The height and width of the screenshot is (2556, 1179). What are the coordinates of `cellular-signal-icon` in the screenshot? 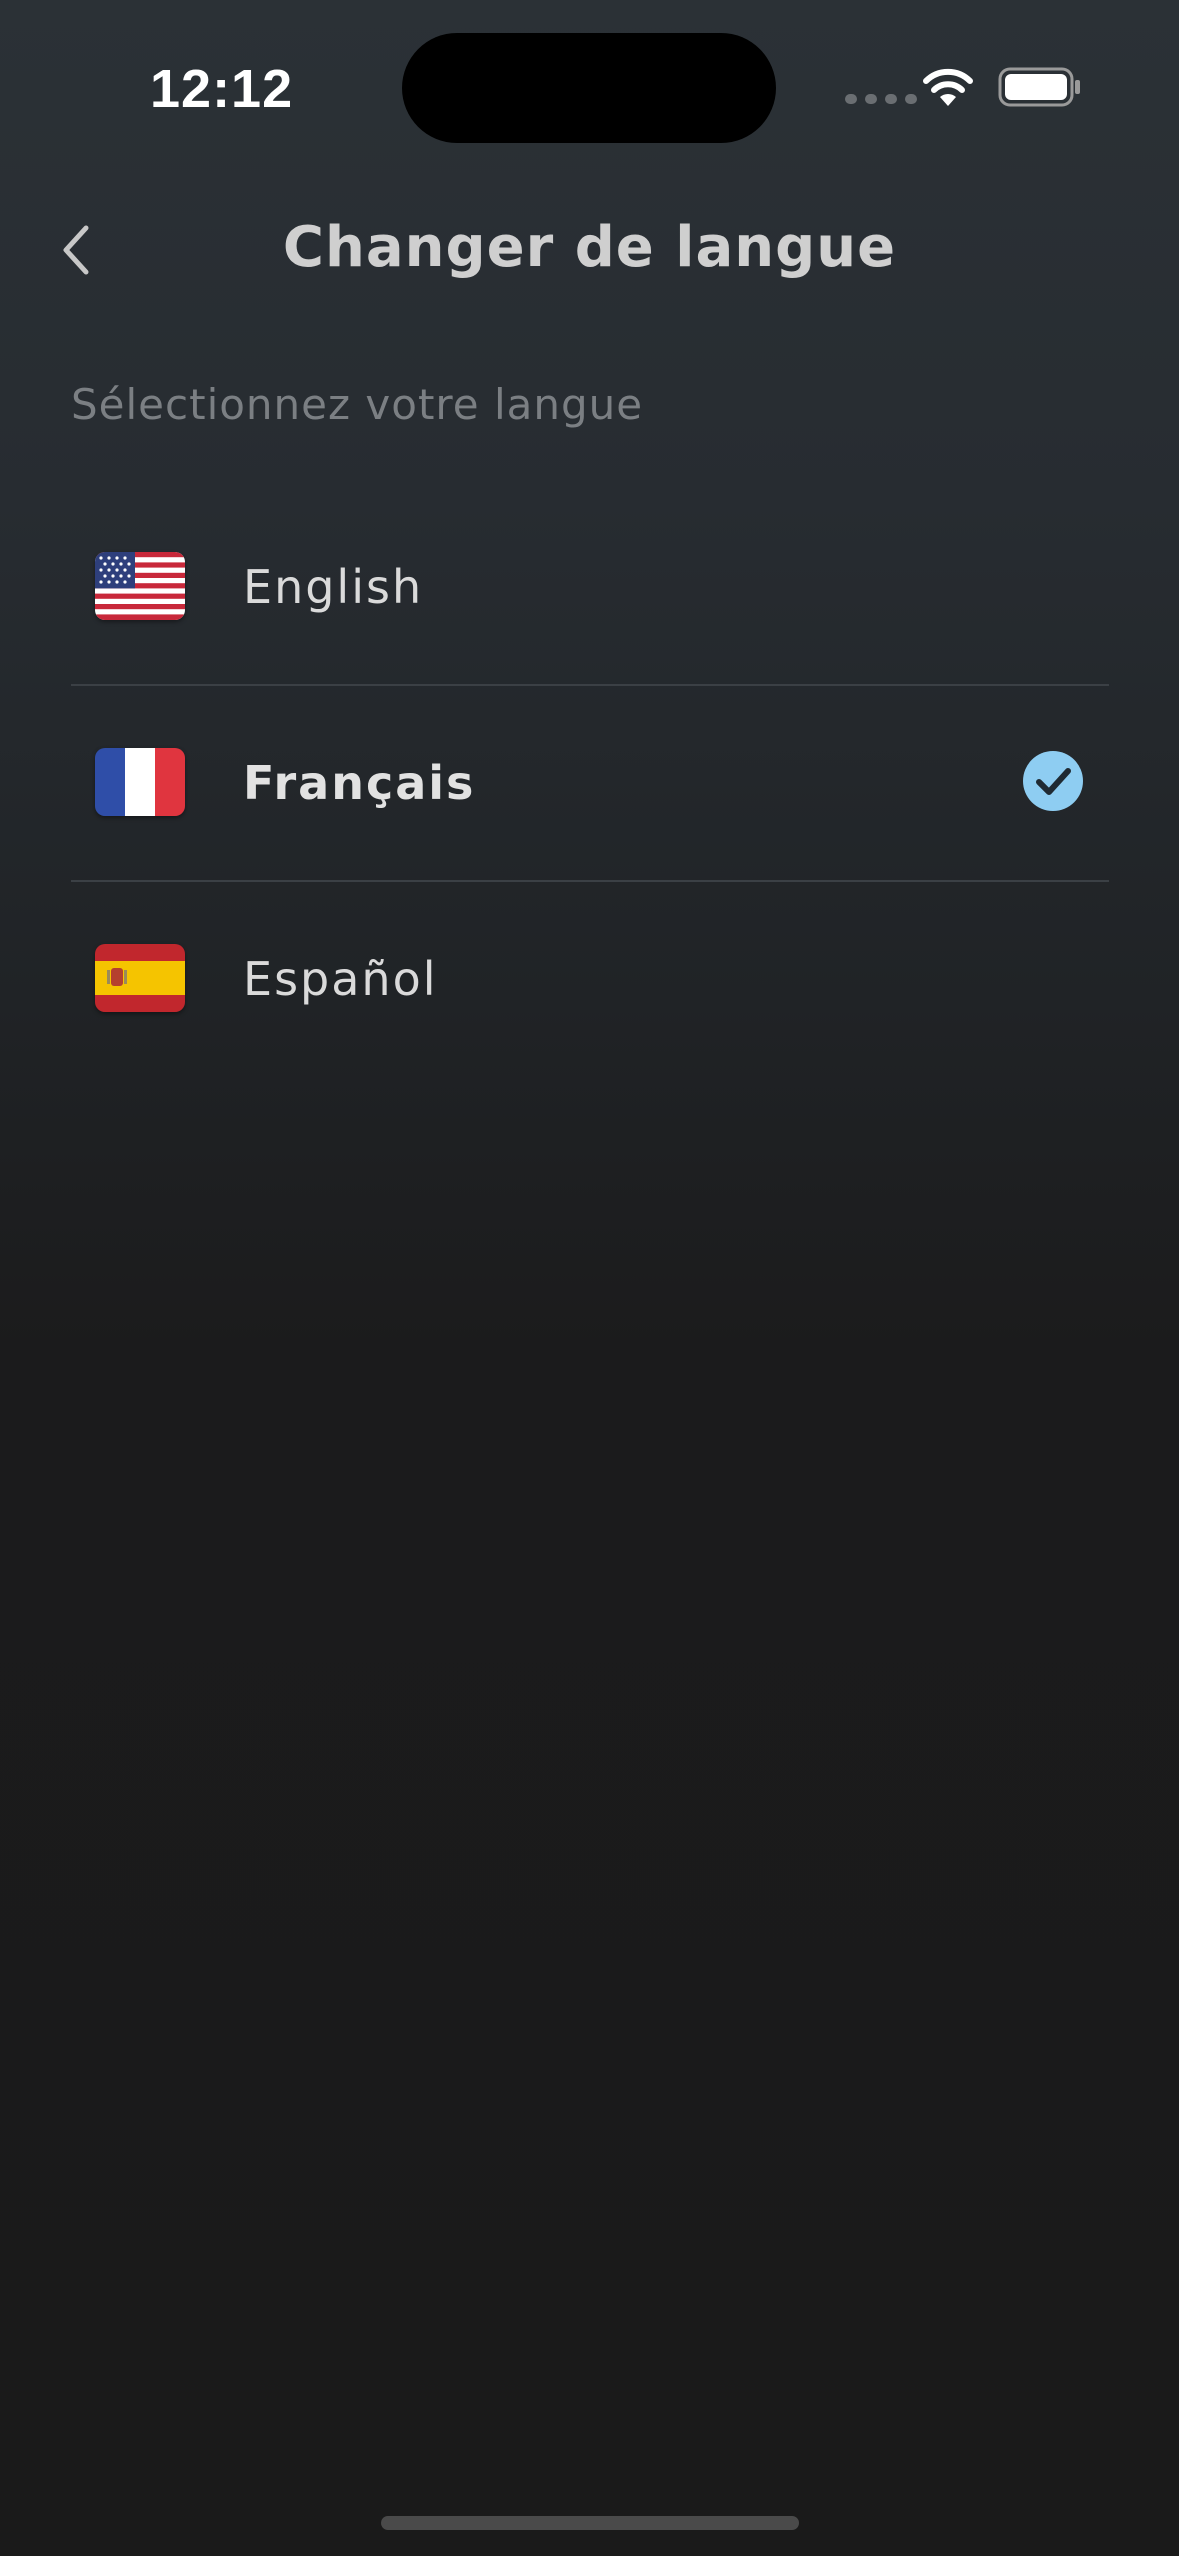 It's located at (881, 99).